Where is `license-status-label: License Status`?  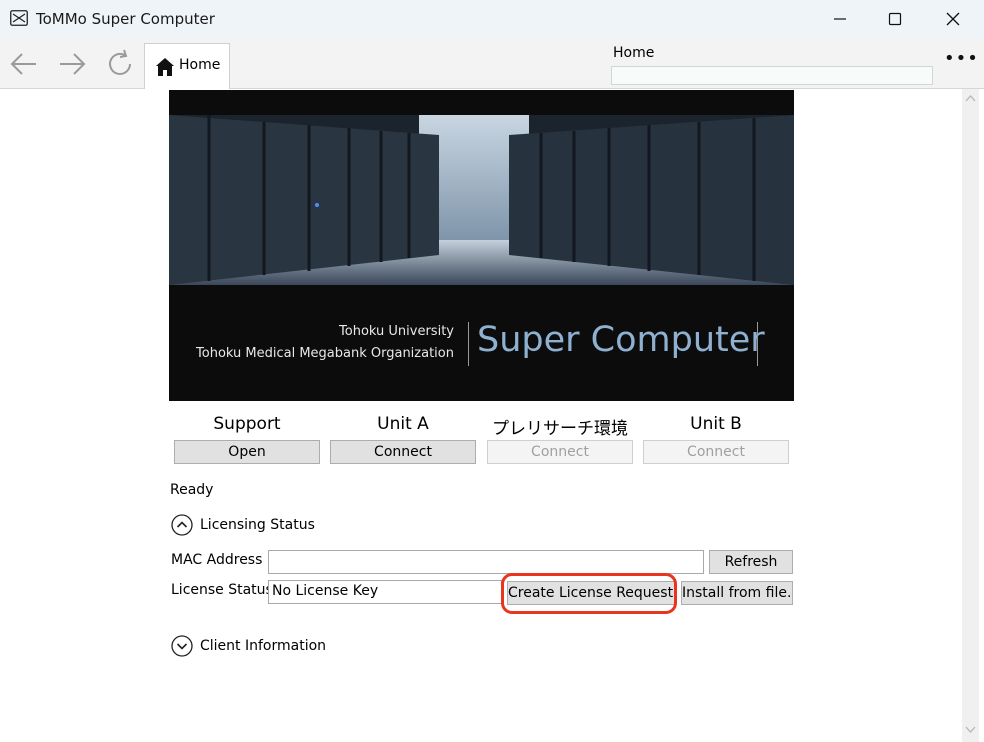
license-status-label: License Status is located at coordinates (222, 590).